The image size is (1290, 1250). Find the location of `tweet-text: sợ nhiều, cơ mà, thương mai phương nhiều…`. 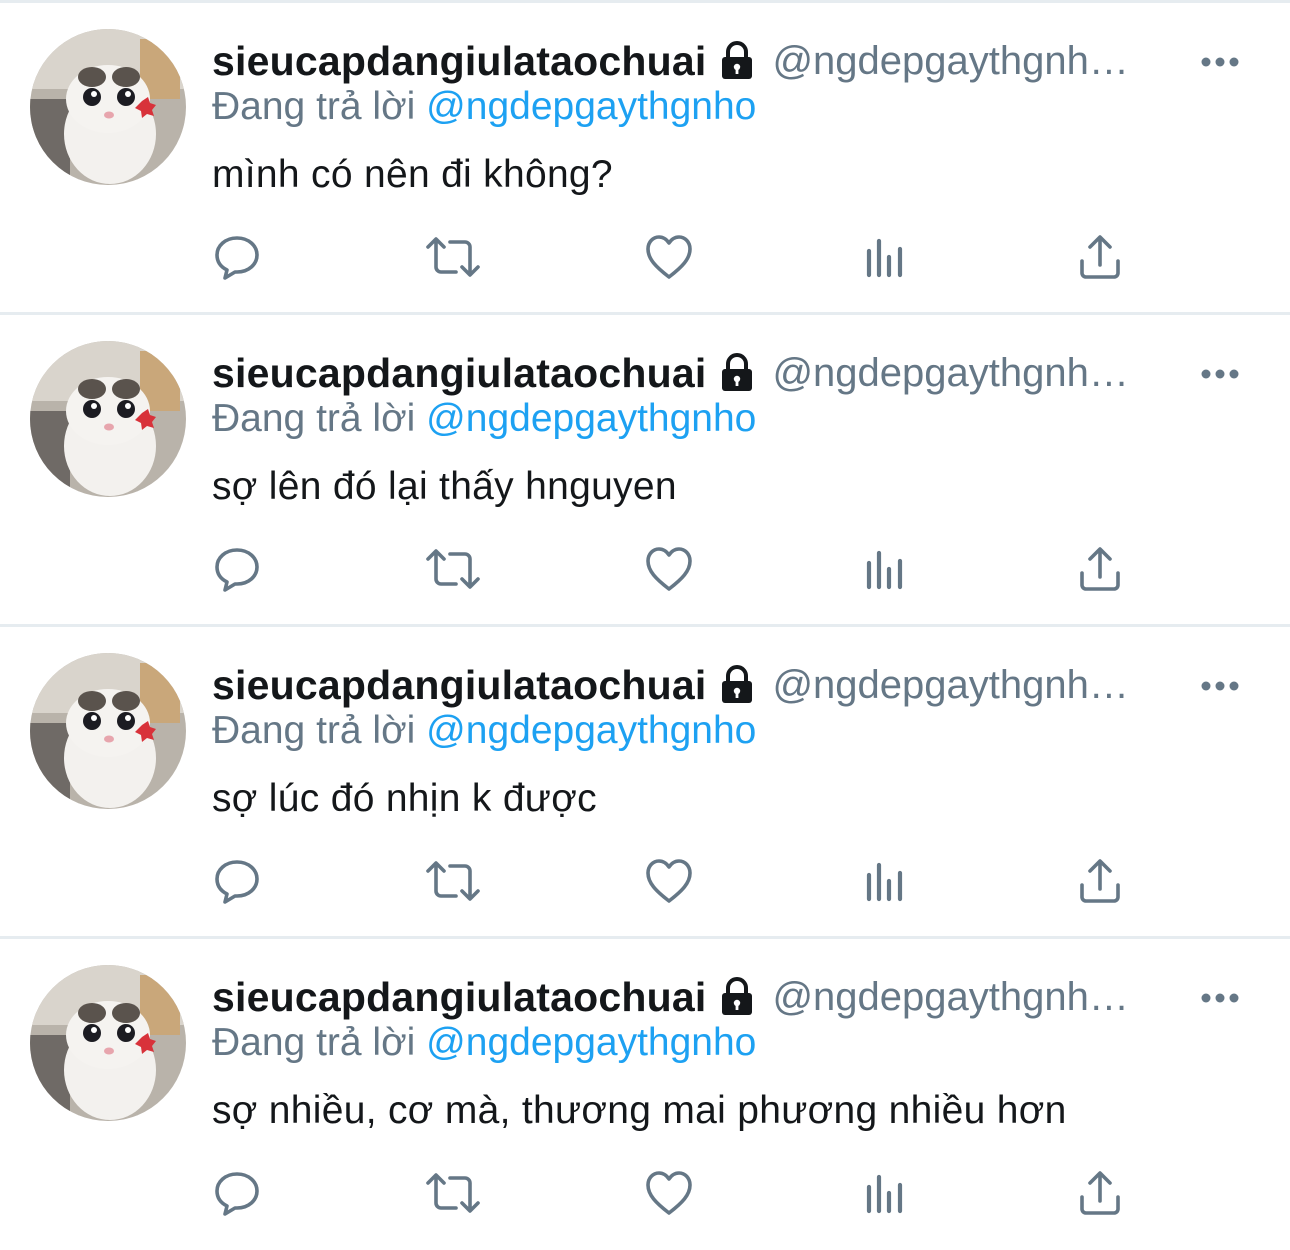

tweet-text: sợ nhiều, cơ mà, thương mai phương nhiều… is located at coordinates (639, 1110).